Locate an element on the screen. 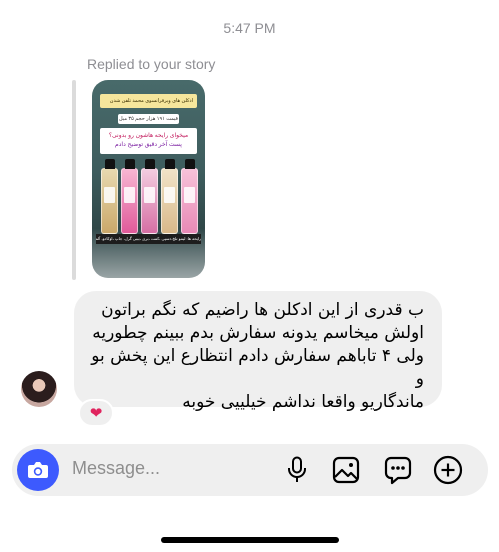 The width and height of the screenshot is (499, 552). camera-button is located at coordinates (38, 470).